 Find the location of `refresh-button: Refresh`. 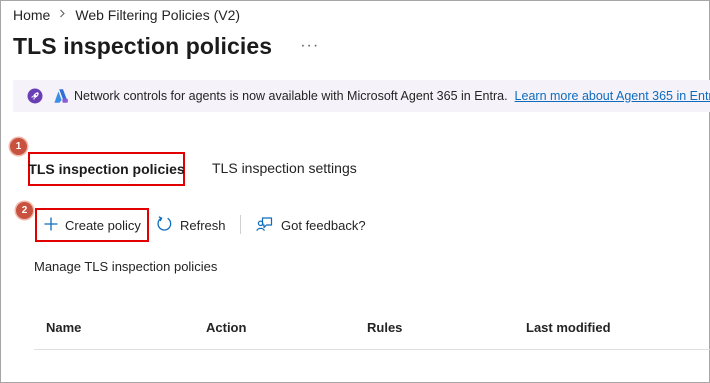

refresh-button: Refresh is located at coordinates (191, 225).